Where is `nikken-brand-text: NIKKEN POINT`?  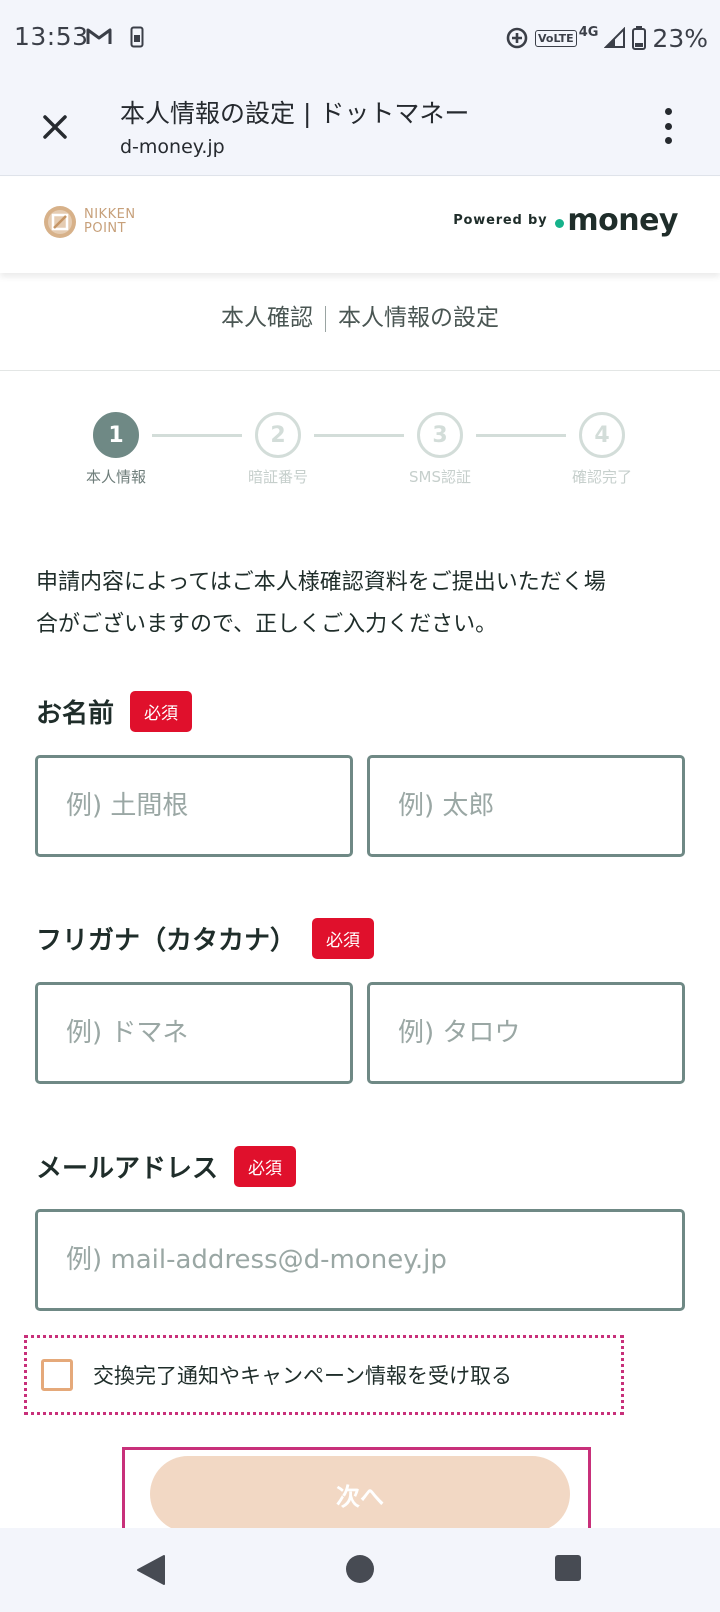
nikken-brand-text: NIKKEN POINT is located at coordinates (110, 221).